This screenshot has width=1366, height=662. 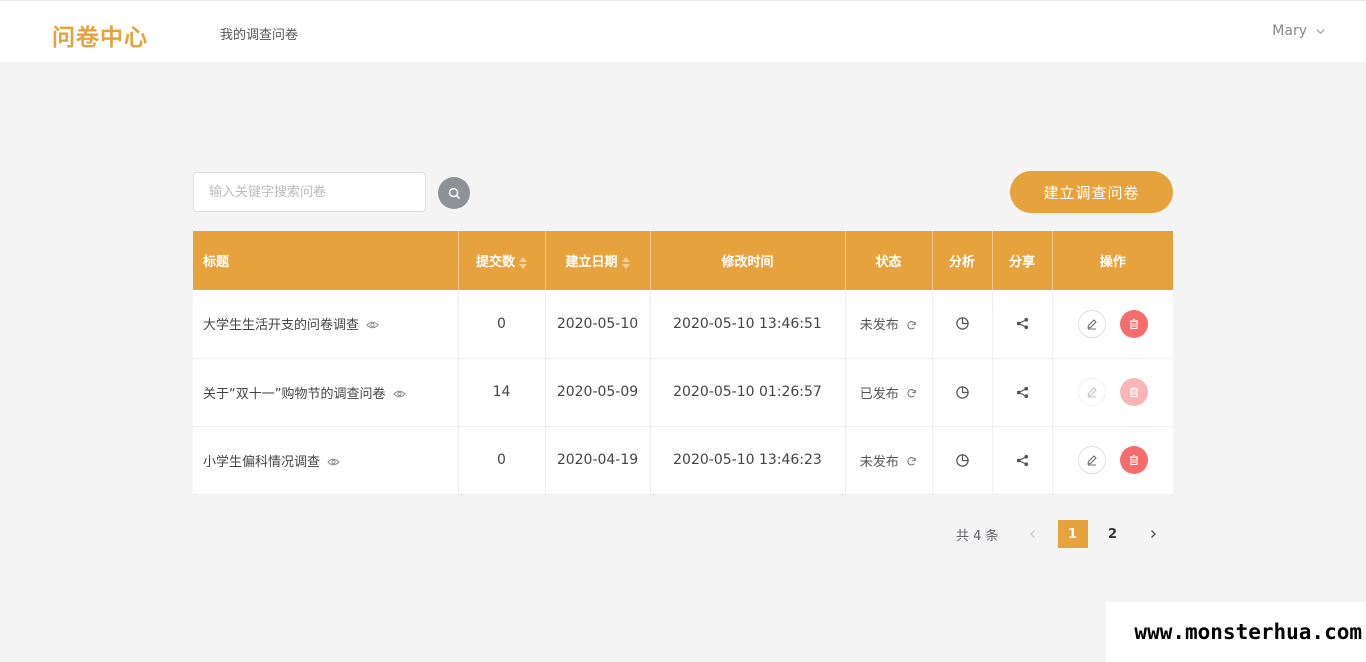 What do you see at coordinates (281, 325) in the screenshot?
I see `survey-title: 大学生生活开支的问卷调查` at bounding box center [281, 325].